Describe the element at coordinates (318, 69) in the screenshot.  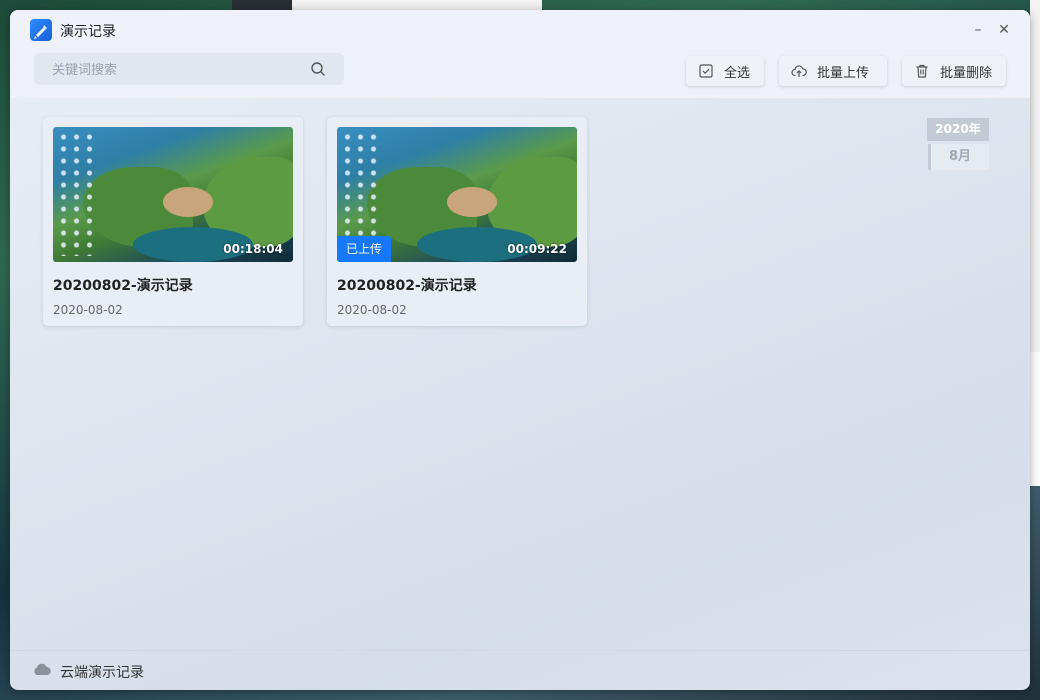
I see `search-icon` at that location.